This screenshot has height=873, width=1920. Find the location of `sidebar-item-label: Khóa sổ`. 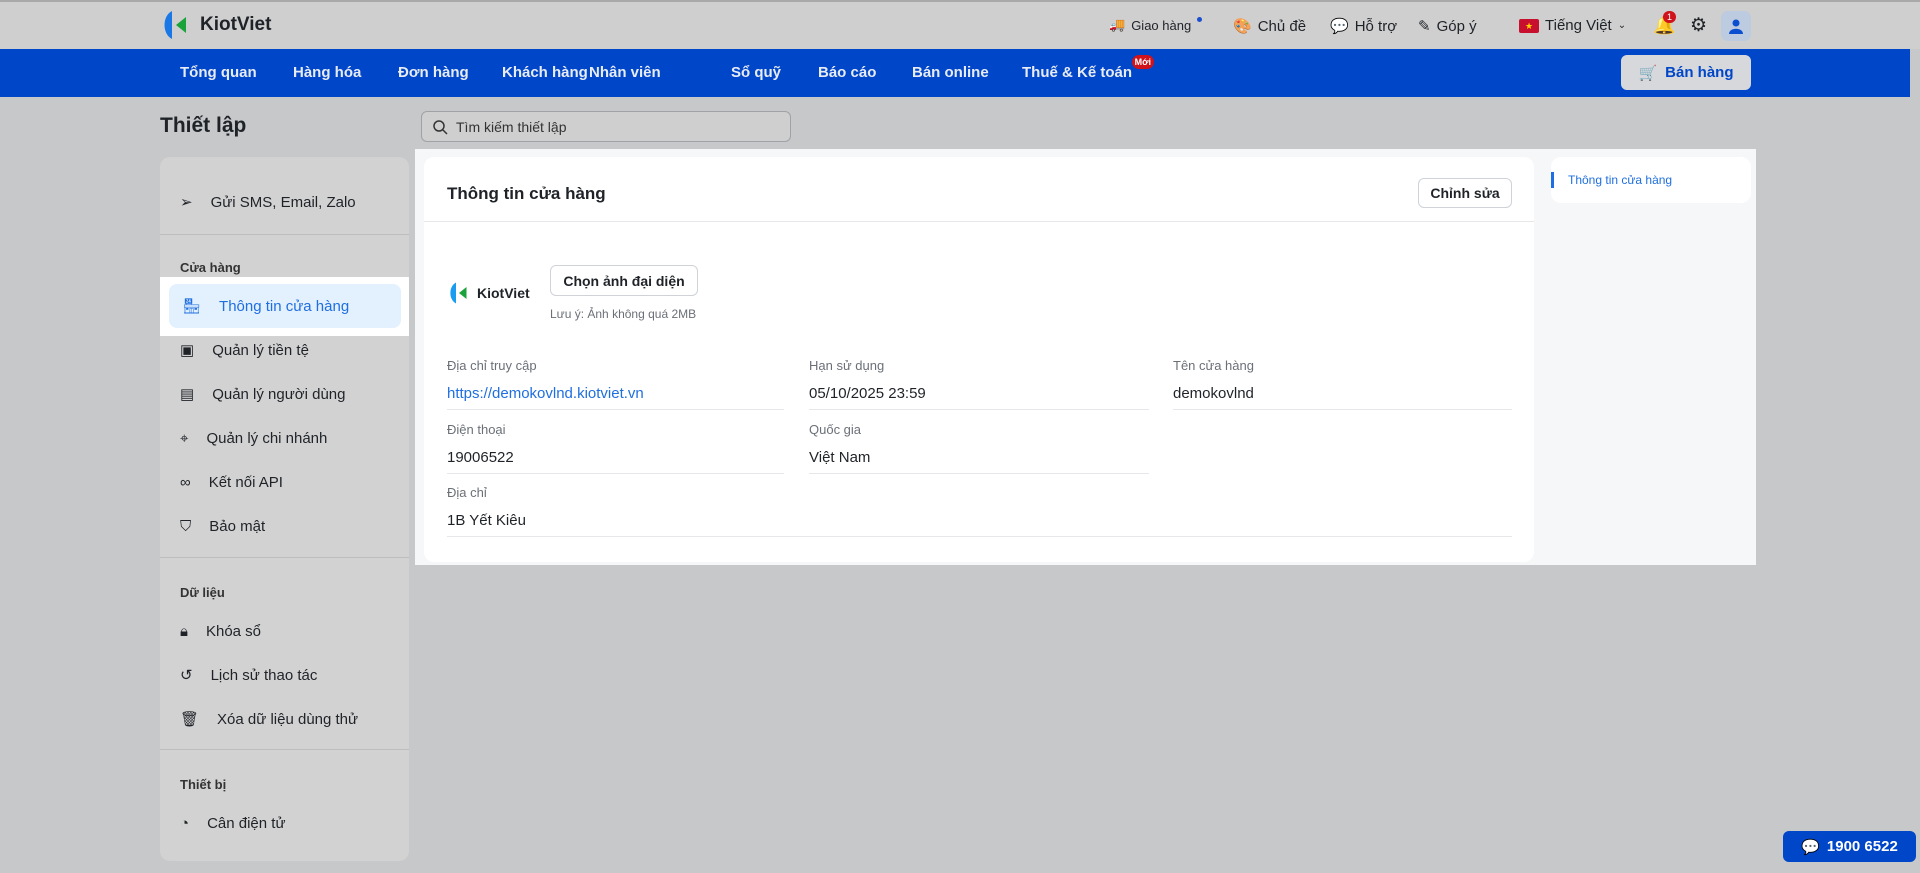

sidebar-item-label: Khóa sổ is located at coordinates (233, 631).